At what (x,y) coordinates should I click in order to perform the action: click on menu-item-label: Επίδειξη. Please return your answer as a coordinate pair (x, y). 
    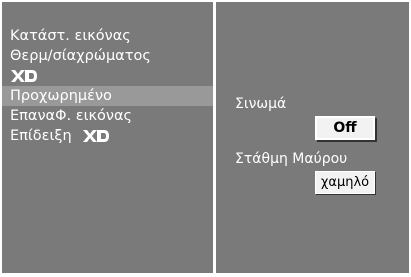
    Looking at the image, I should click on (41, 136).